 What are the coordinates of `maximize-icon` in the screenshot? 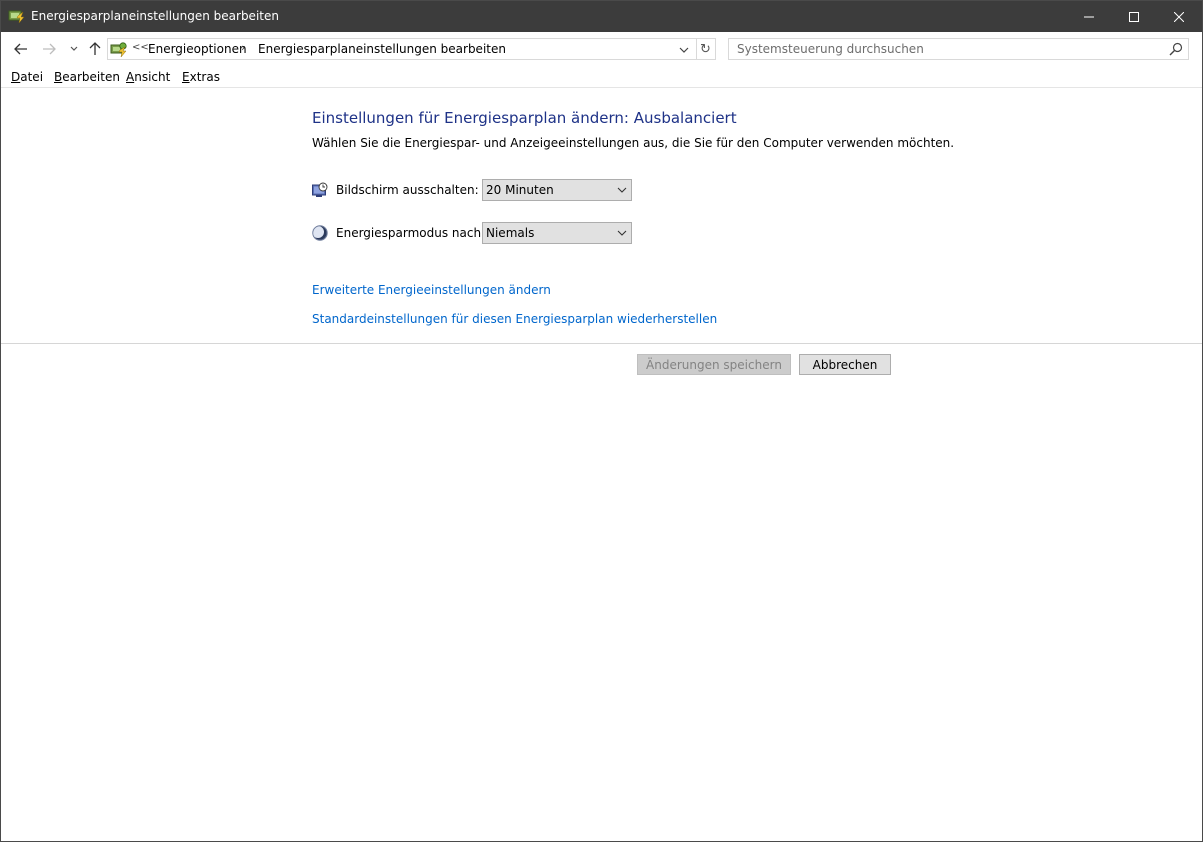 It's located at (1134, 16).